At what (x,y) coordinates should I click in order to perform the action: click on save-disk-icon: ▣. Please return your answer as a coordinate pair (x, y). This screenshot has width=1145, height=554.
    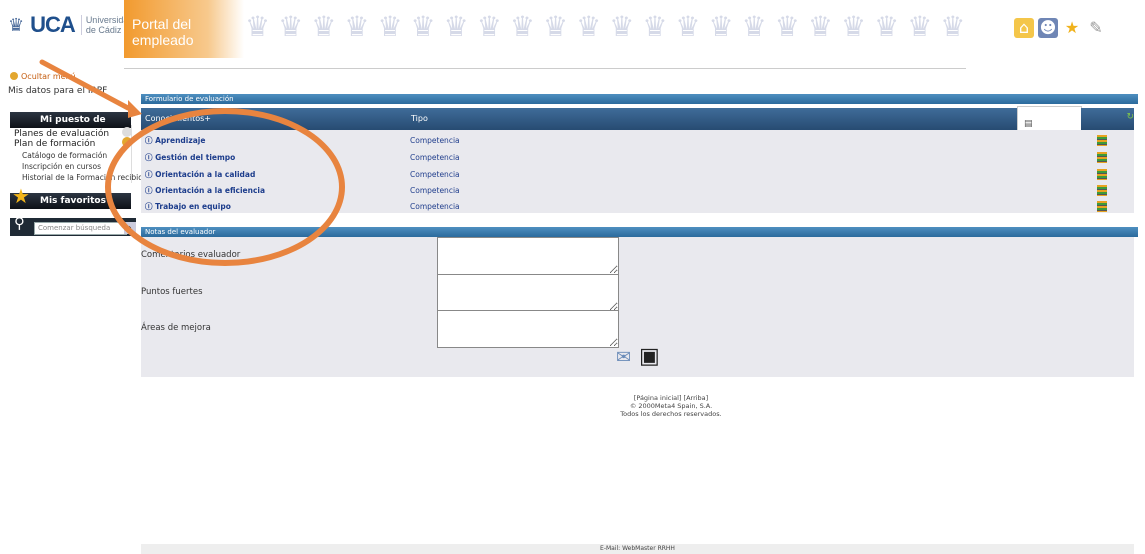
    Looking at the image, I should click on (649, 356).